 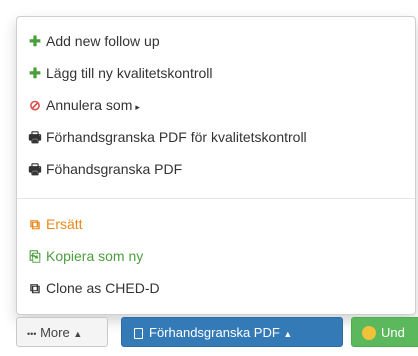 What do you see at coordinates (103, 41) in the screenshot?
I see `menu-item-label: Add new follow up` at bounding box center [103, 41].